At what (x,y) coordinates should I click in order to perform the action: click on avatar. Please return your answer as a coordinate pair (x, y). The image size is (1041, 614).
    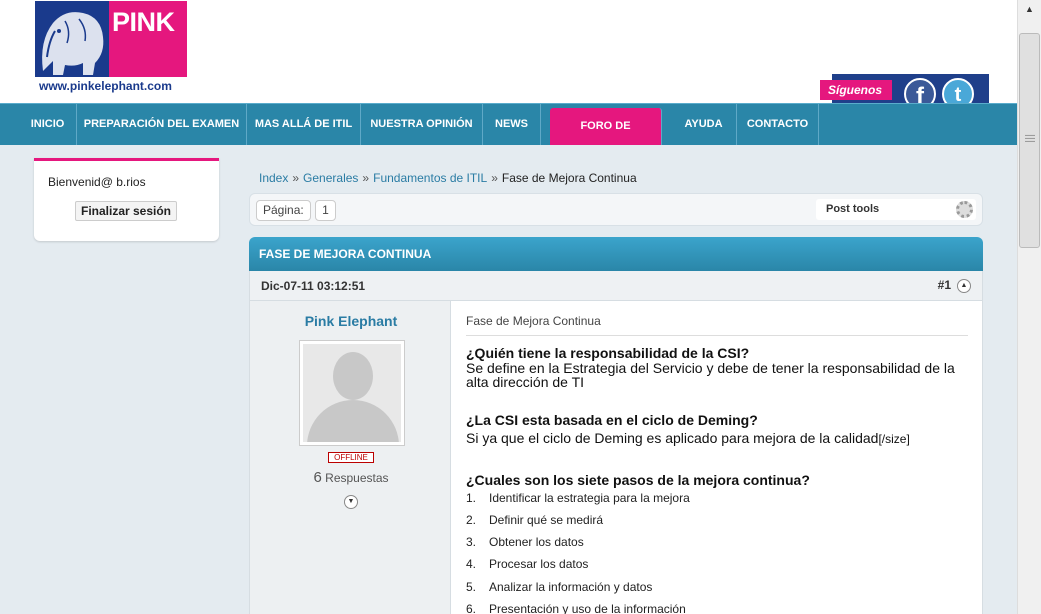
    Looking at the image, I should click on (352, 393).